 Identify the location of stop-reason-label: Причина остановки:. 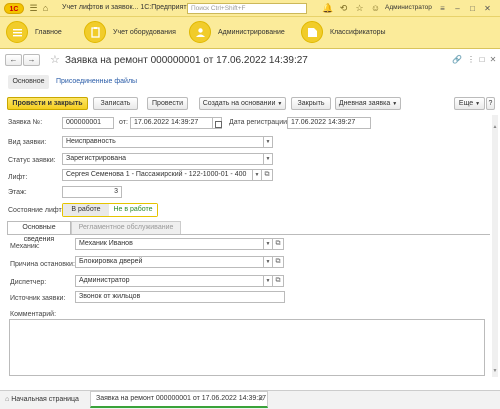
(42, 264).